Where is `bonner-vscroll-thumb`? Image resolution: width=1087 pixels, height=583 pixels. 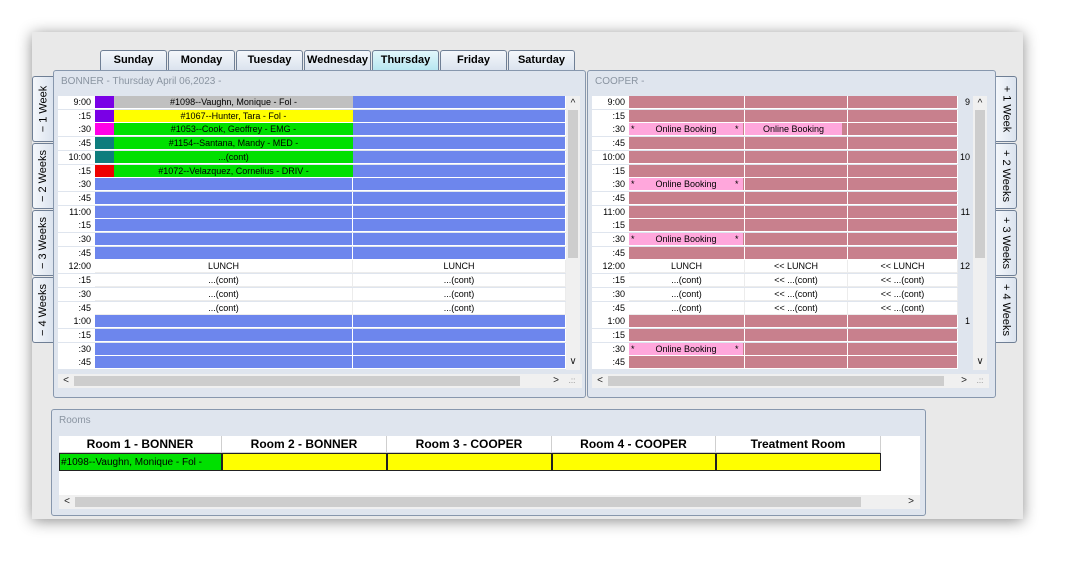 bonner-vscroll-thumb is located at coordinates (573, 184).